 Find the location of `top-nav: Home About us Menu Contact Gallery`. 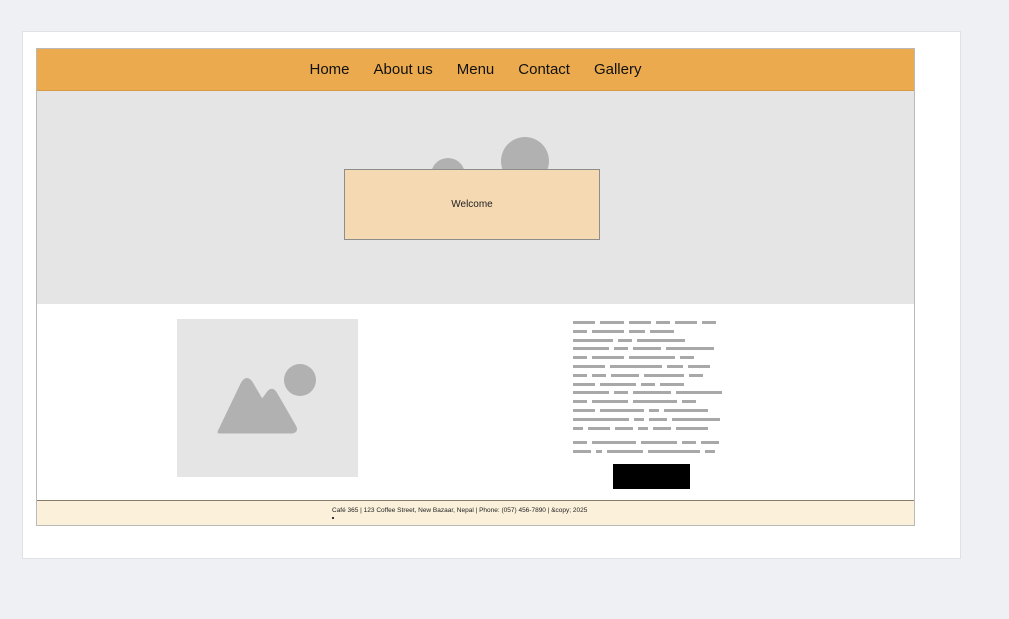

top-nav: Home About us Menu Contact Gallery is located at coordinates (475, 70).